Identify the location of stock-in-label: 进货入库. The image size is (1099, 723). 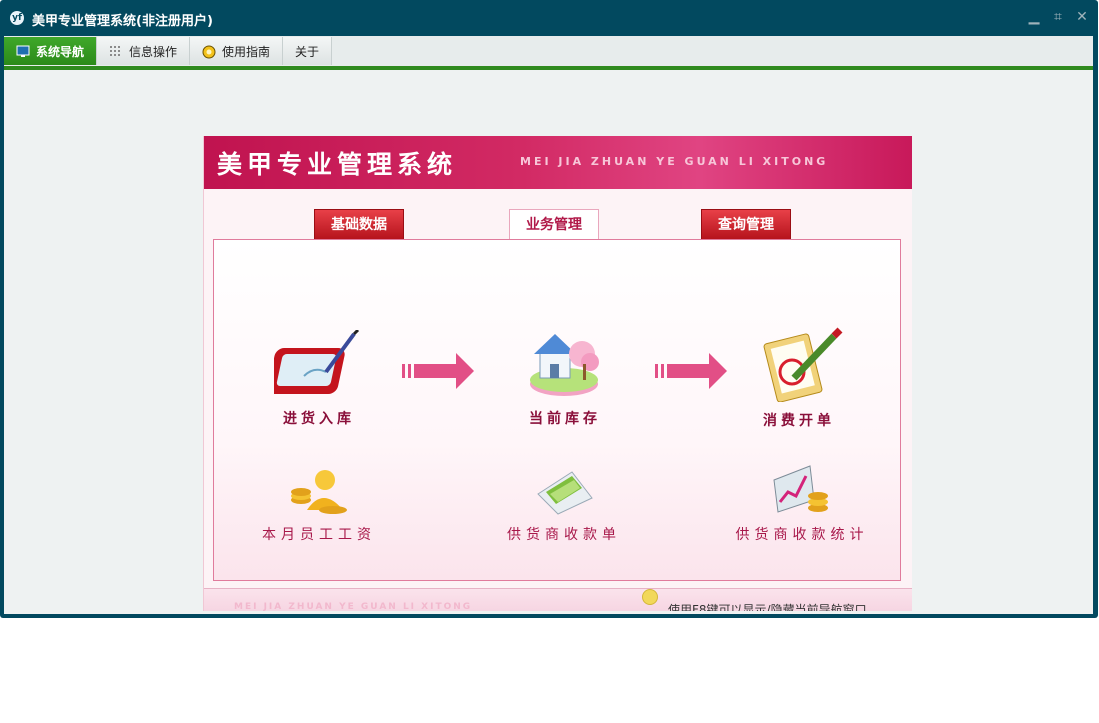
(319, 419).